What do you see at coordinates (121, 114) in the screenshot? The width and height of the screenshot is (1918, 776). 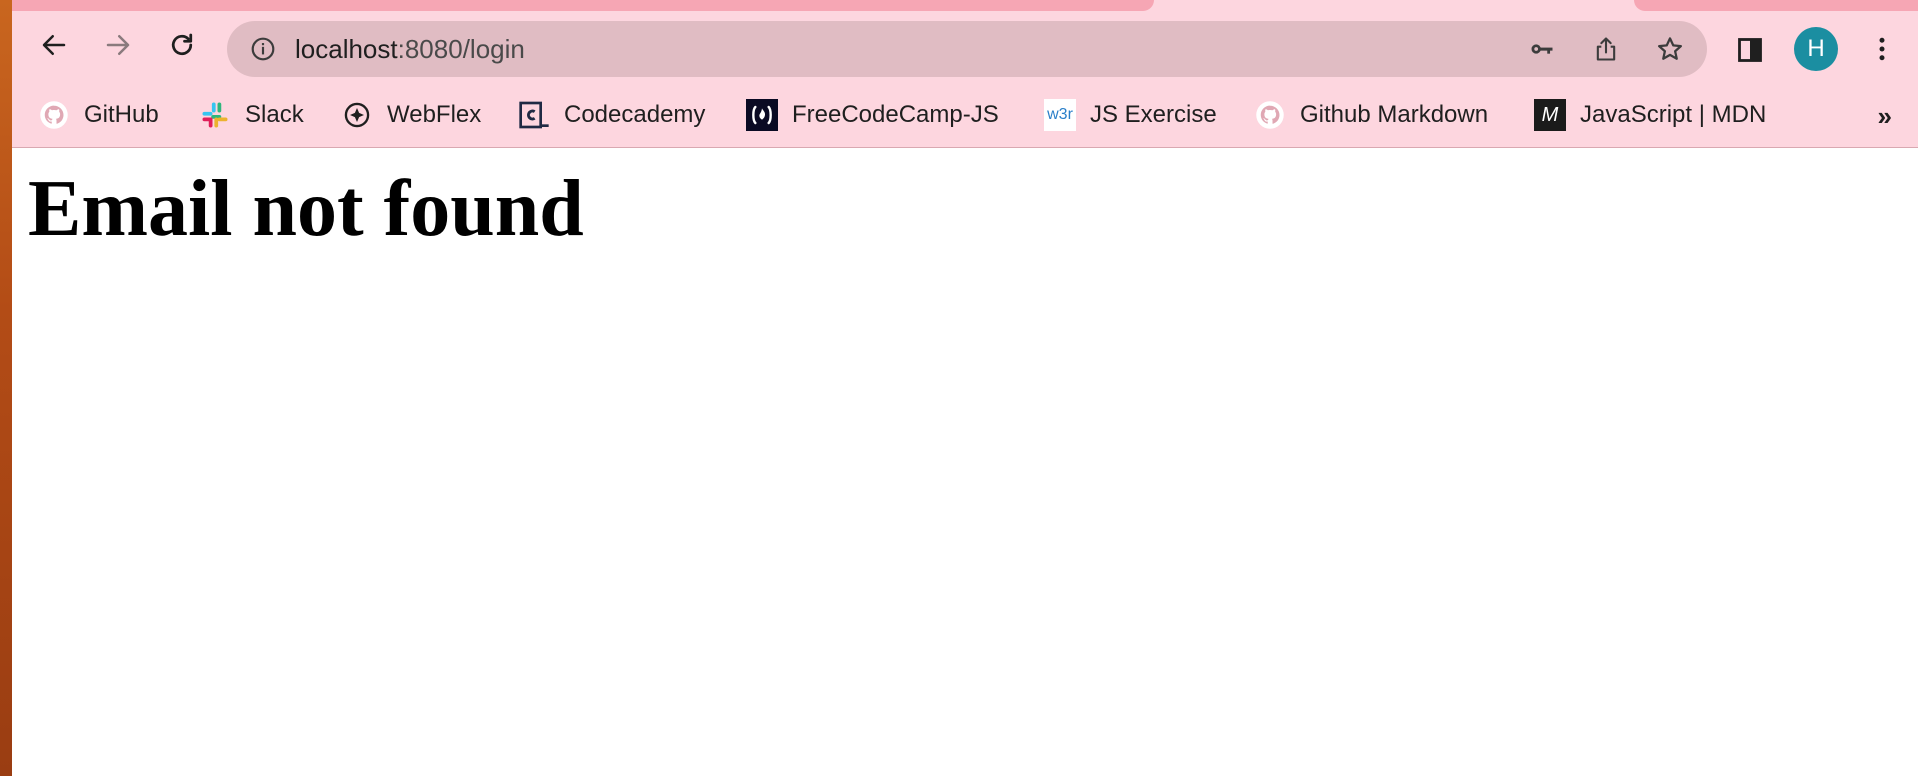 I see `bookmark-label: GitHub` at bounding box center [121, 114].